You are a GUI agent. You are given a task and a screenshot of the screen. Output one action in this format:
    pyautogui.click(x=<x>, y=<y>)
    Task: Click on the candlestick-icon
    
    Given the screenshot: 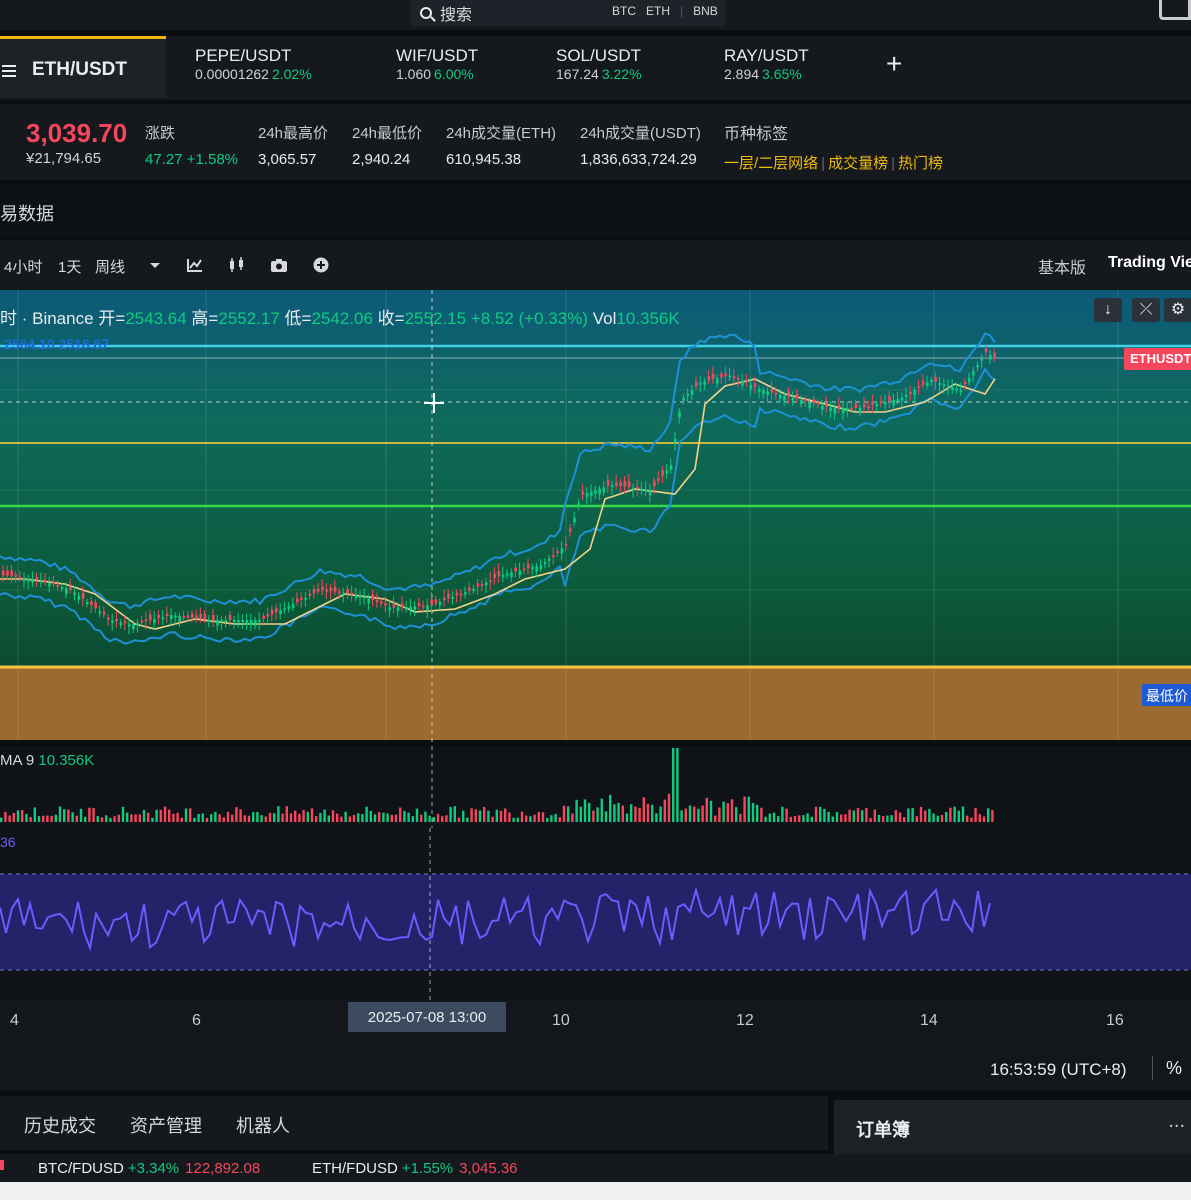 What is the action you would take?
    pyautogui.click(x=237, y=265)
    